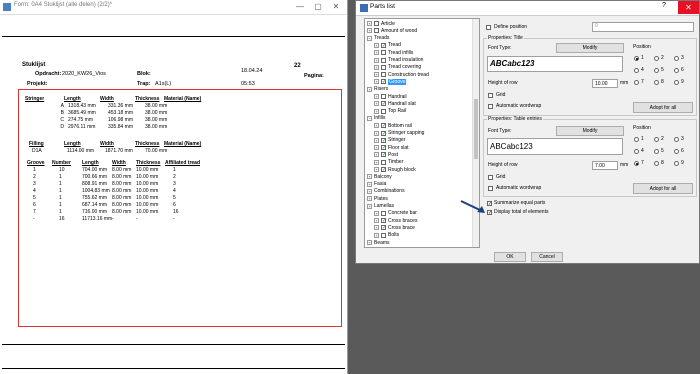  What do you see at coordinates (395, 220) in the screenshot?
I see `tree-item: + ✓ Cross braces` at bounding box center [395, 220].